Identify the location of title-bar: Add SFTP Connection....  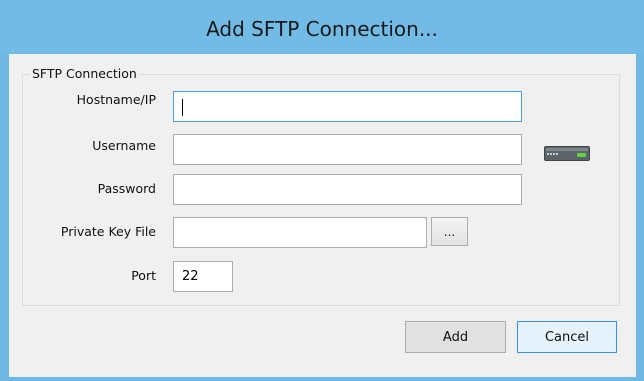
(322, 27).